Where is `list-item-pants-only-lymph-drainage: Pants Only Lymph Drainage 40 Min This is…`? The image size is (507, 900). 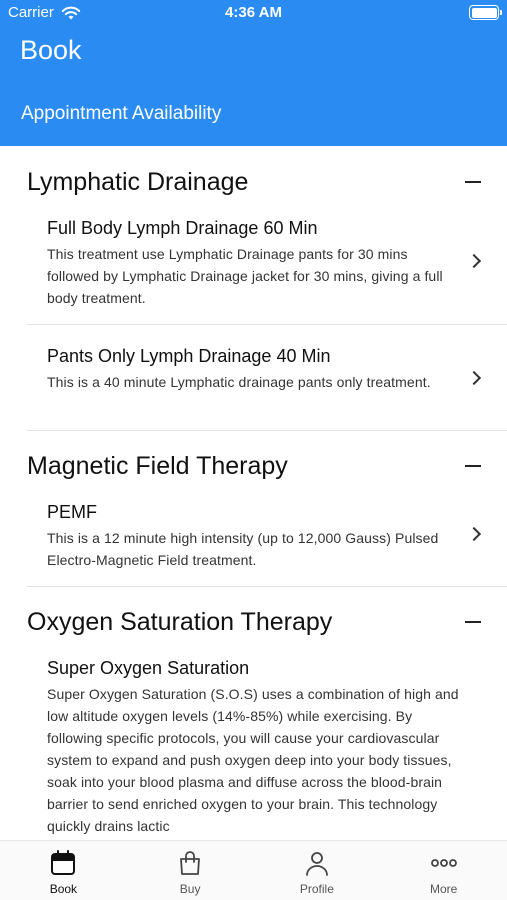 list-item-pants-only-lymph-drainage: Pants Only Lymph Drainage 40 Min This is… is located at coordinates (257, 369).